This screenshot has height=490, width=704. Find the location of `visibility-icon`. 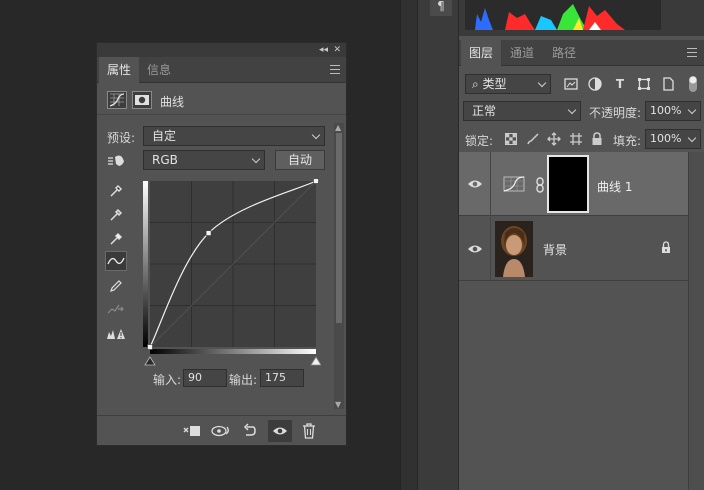

visibility-icon is located at coordinates (280, 431).